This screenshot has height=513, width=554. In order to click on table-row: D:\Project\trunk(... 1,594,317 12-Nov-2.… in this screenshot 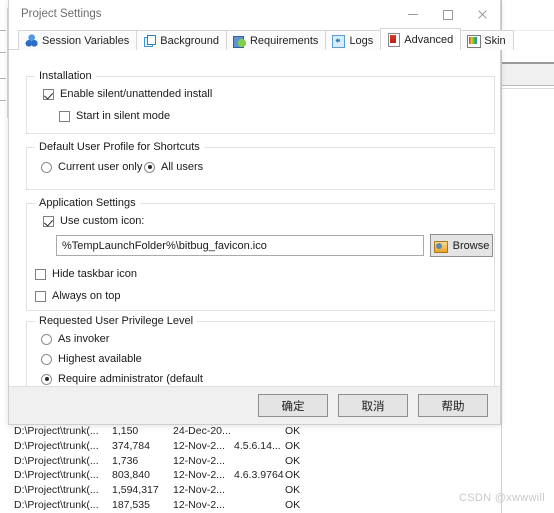, I will do `click(250, 490)`.